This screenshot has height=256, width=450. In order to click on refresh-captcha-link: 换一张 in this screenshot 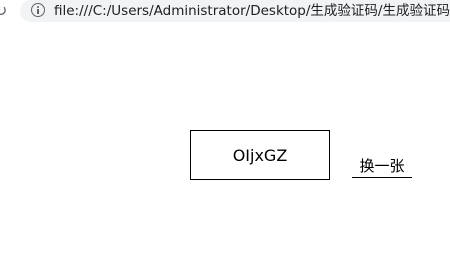, I will do `click(382, 166)`.